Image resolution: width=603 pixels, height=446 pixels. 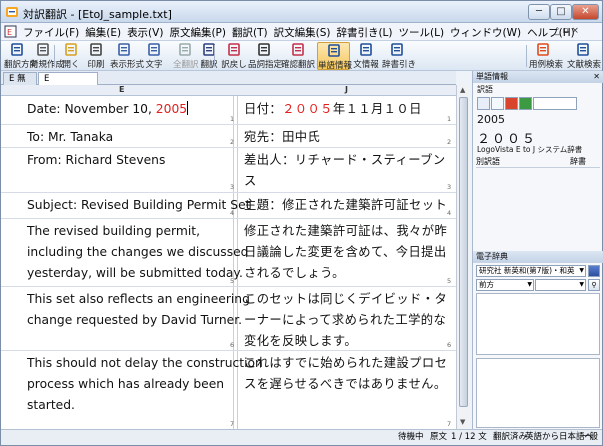 I want to click on source-text: Date: November 10,, so click(x=91, y=109).